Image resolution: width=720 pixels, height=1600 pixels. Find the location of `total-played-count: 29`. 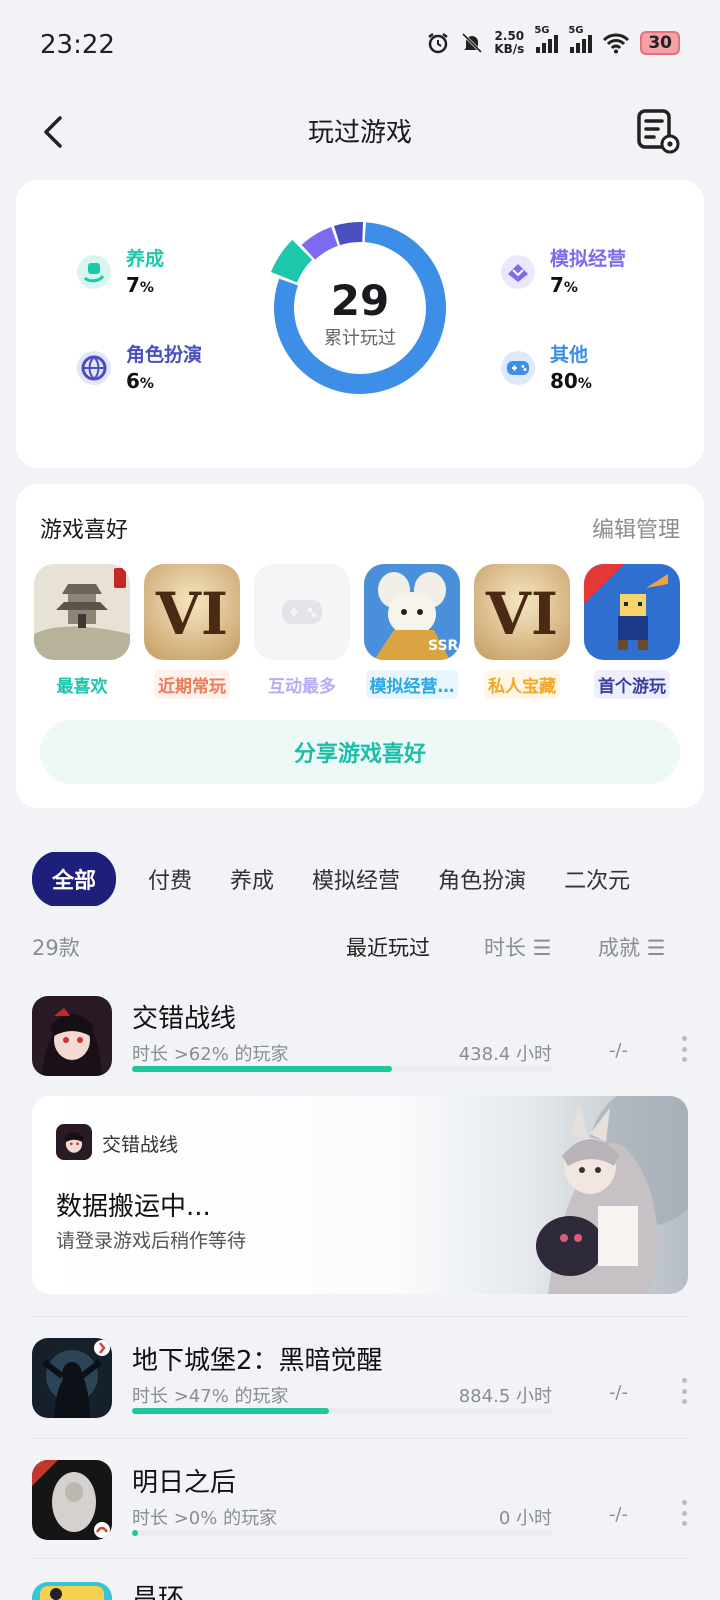

total-played-count: 29 is located at coordinates (360, 300).